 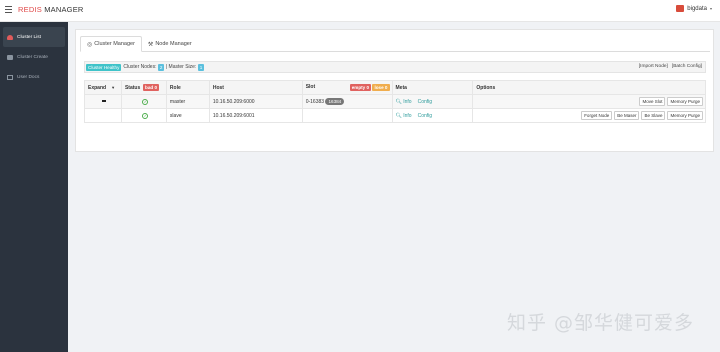 I want to click on lose-slot-badge: lose 0, so click(x=381, y=87).